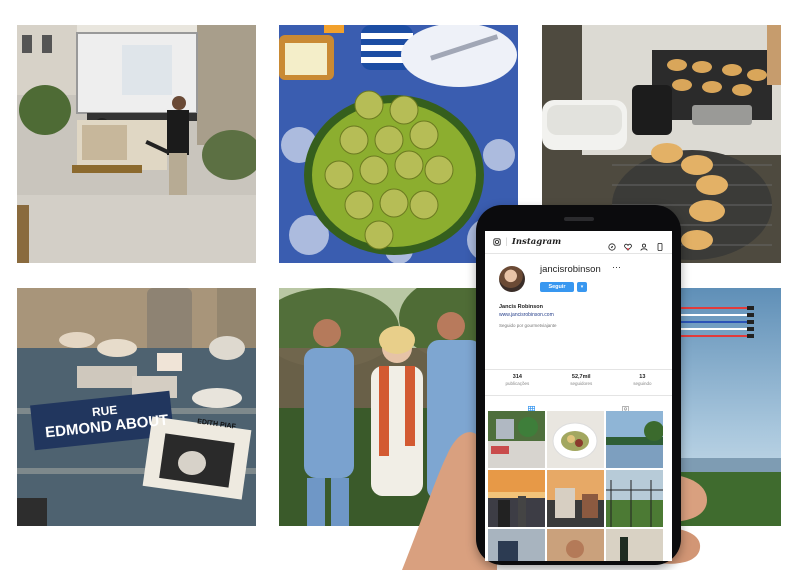  I want to click on grid-view-icon, so click(532, 406).